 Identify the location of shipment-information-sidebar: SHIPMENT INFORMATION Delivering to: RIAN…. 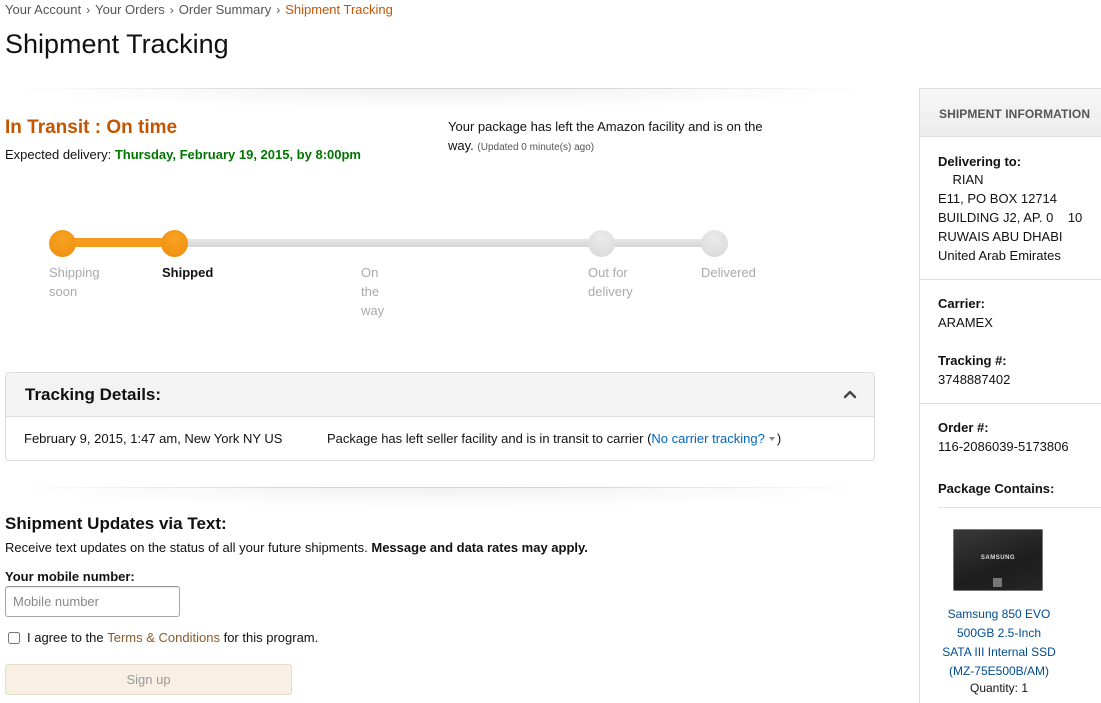
(1010, 395).